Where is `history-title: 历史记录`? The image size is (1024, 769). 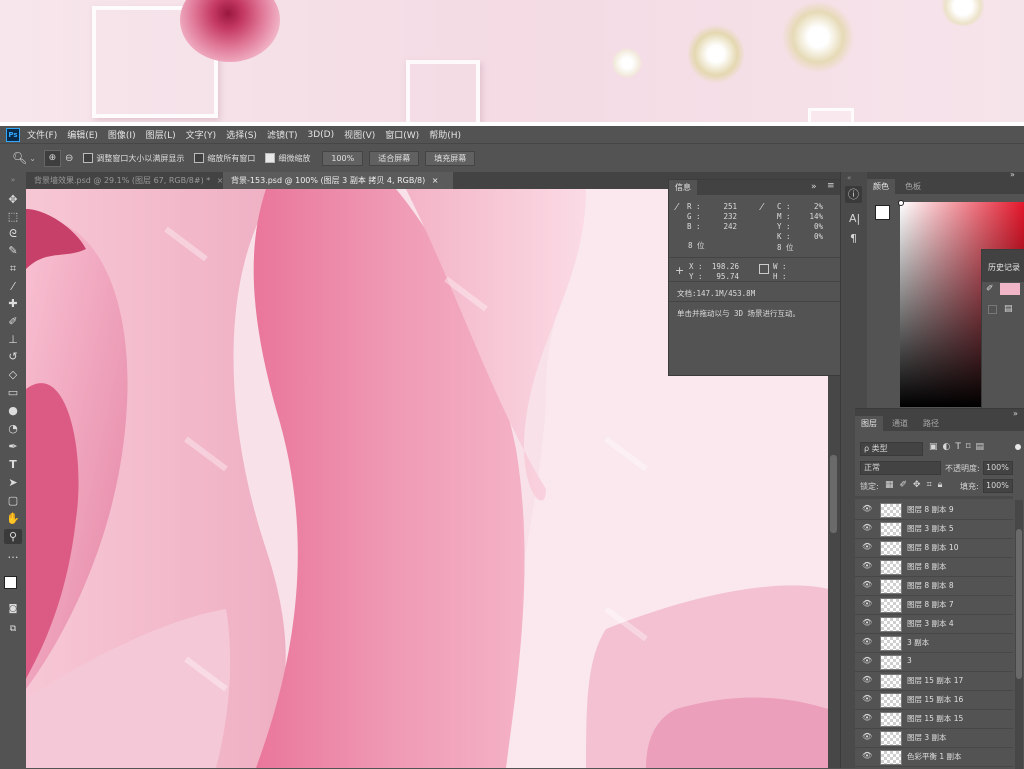
history-title: 历史记录 is located at coordinates (1004, 267).